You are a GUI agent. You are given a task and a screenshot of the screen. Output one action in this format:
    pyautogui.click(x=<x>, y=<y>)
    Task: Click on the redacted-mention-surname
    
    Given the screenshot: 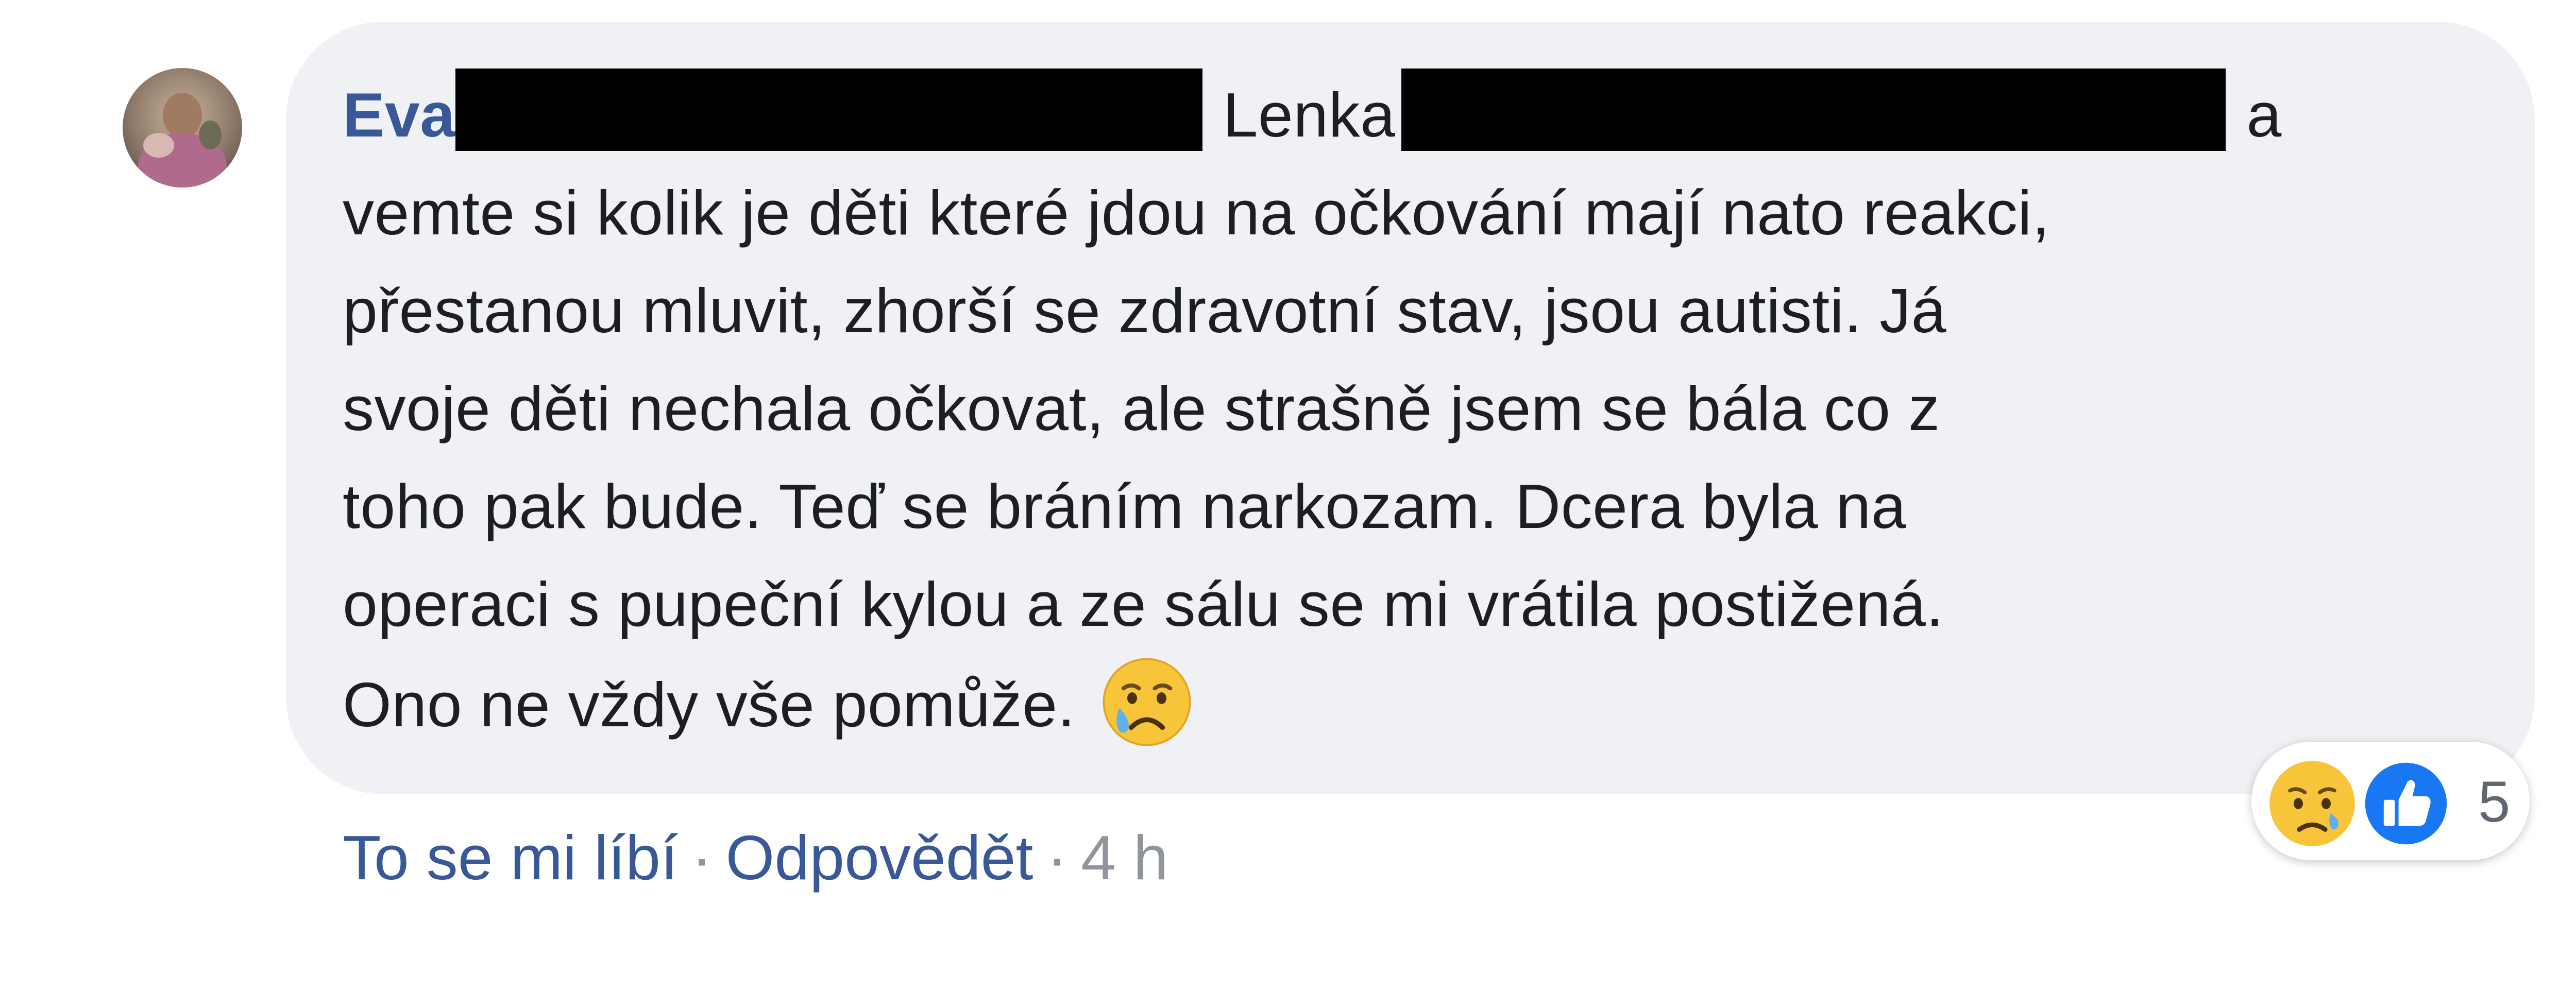 What is the action you would take?
    pyautogui.click(x=1813, y=110)
    